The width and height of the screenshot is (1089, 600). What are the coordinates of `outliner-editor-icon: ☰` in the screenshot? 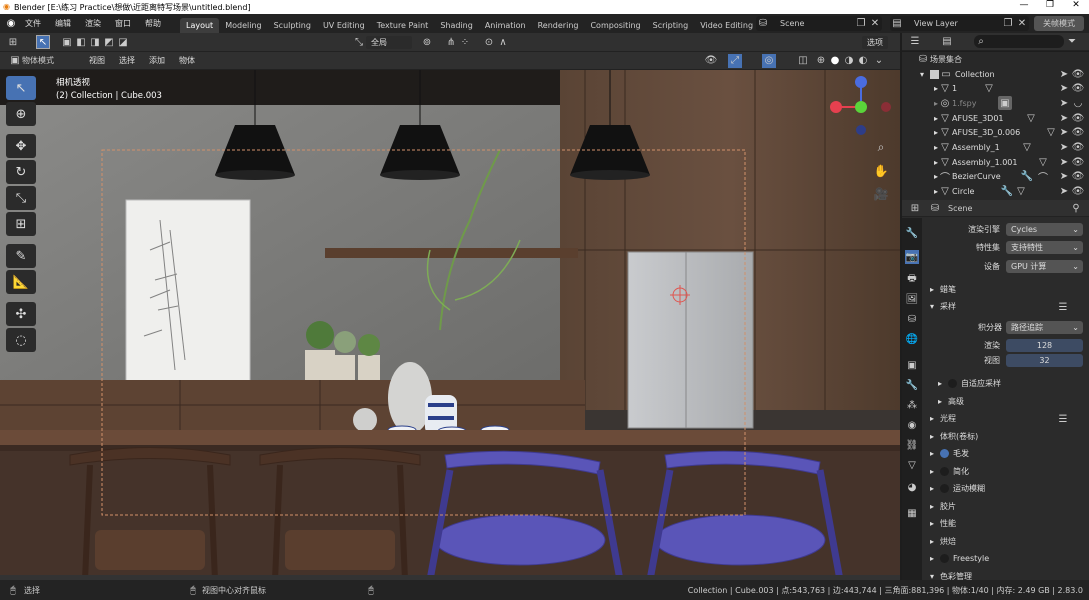 It's located at (915, 42).